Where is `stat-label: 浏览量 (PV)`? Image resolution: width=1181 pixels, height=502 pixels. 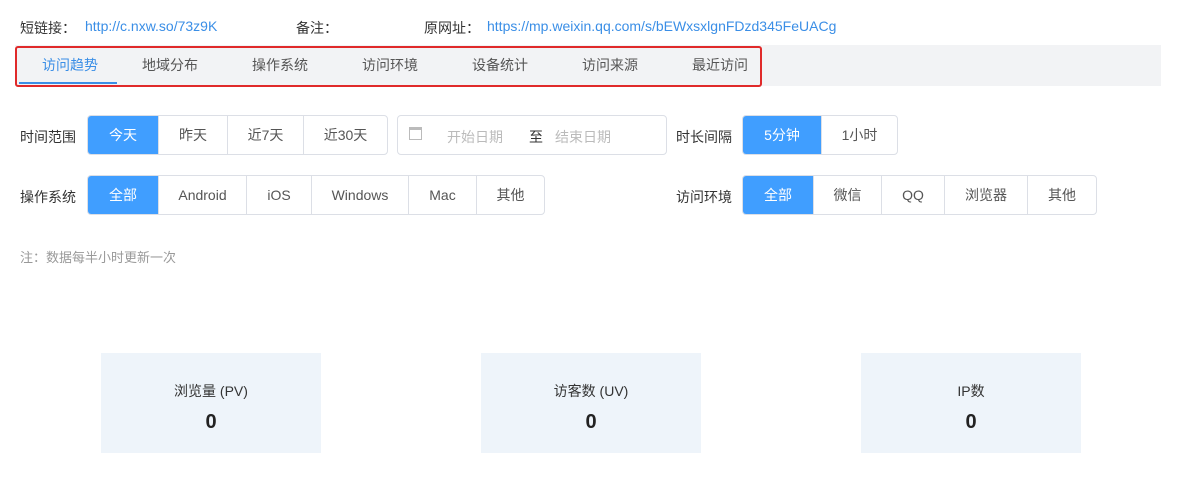 stat-label: 浏览量 (PV) is located at coordinates (211, 391).